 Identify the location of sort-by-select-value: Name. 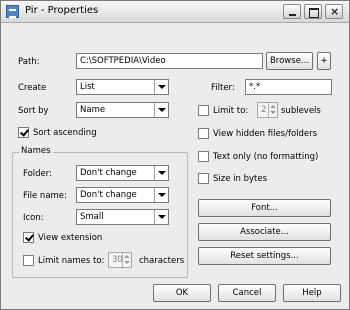
(93, 110).